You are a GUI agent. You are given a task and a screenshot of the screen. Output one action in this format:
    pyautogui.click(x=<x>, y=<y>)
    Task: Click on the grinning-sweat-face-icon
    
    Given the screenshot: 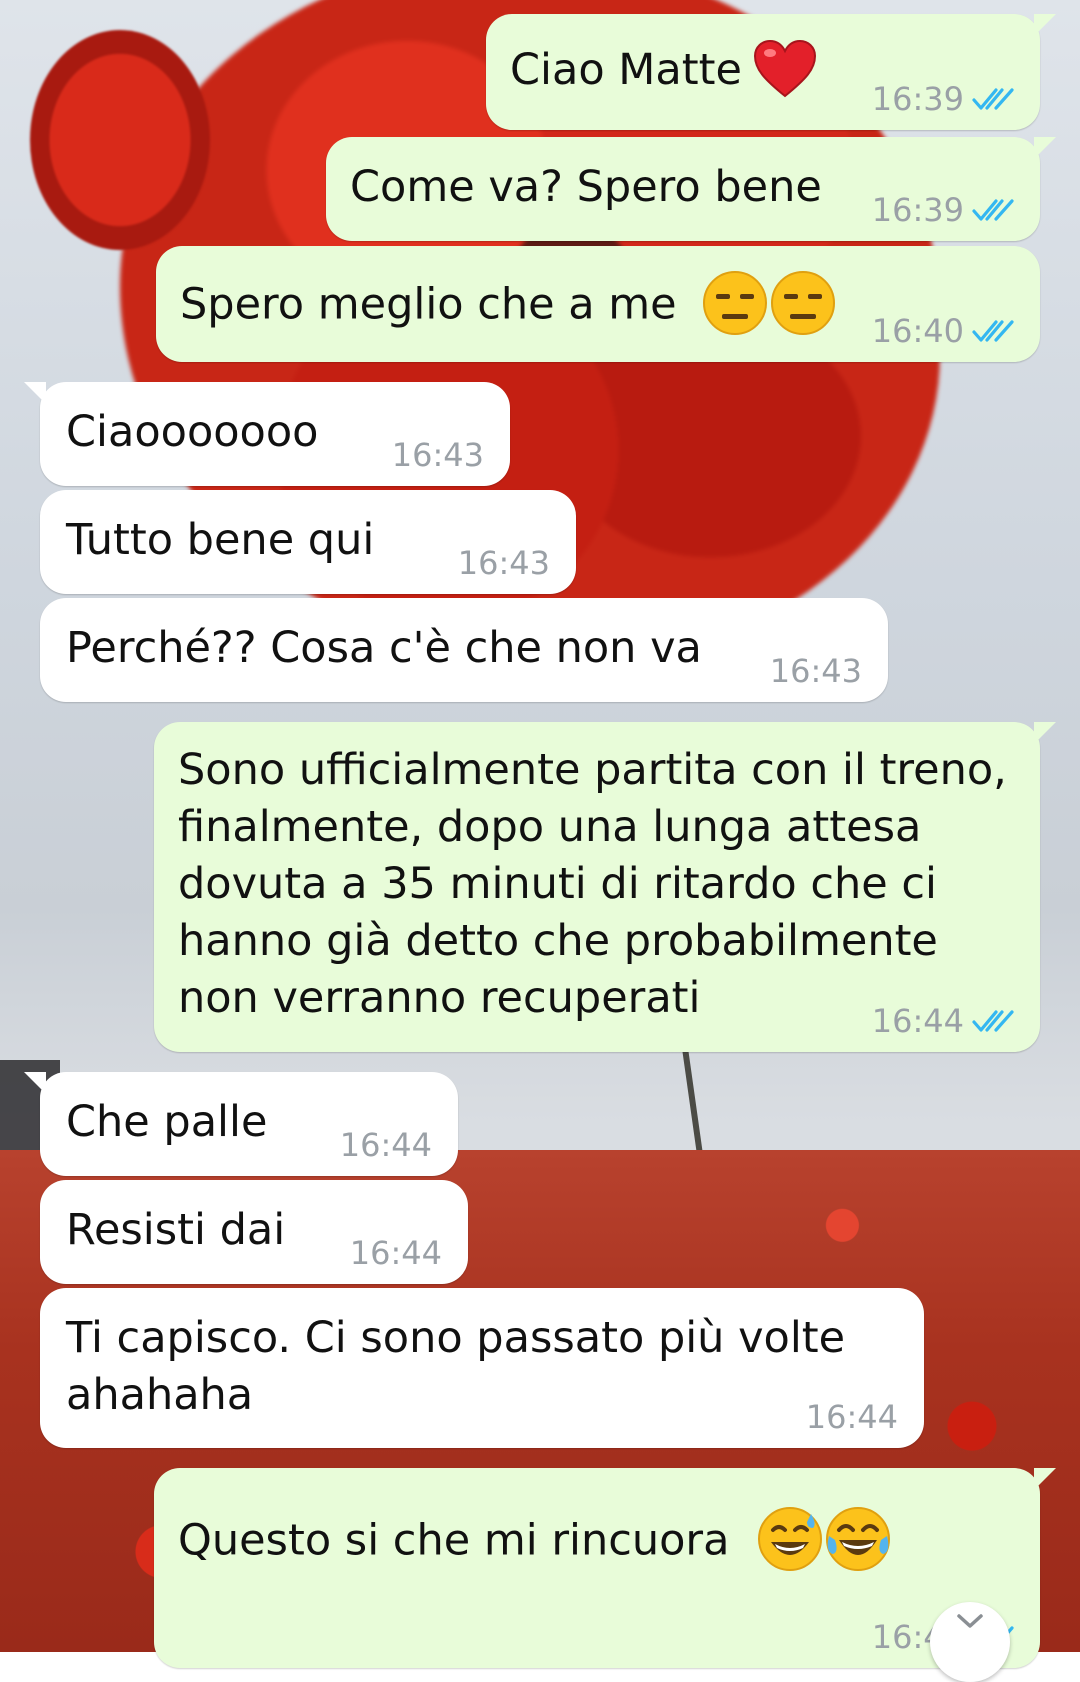 What is the action you would take?
    pyautogui.click(x=790, y=1539)
    